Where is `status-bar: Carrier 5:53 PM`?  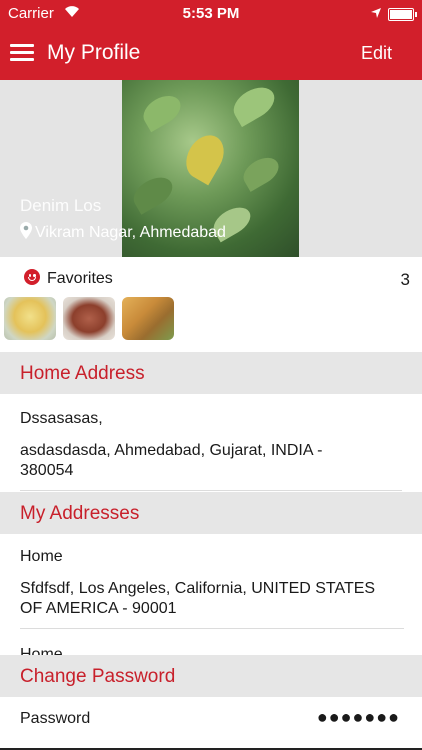 status-bar: Carrier 5:53 PM is located at coordinates (211, 14).